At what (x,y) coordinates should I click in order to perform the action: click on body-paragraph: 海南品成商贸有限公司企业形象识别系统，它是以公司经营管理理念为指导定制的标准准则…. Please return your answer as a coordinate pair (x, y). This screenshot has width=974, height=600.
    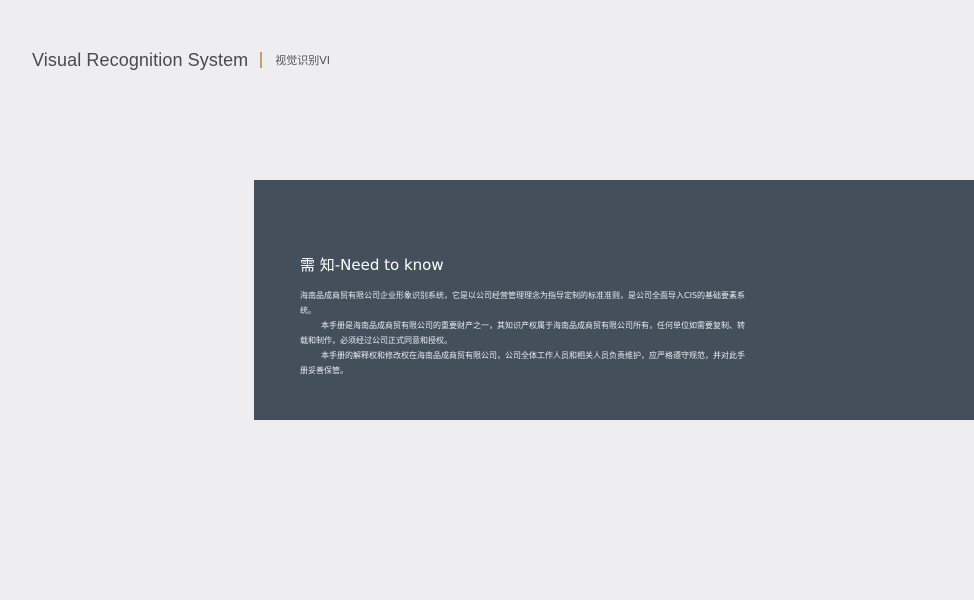
    Looking at the image, I should click on (523, 303).